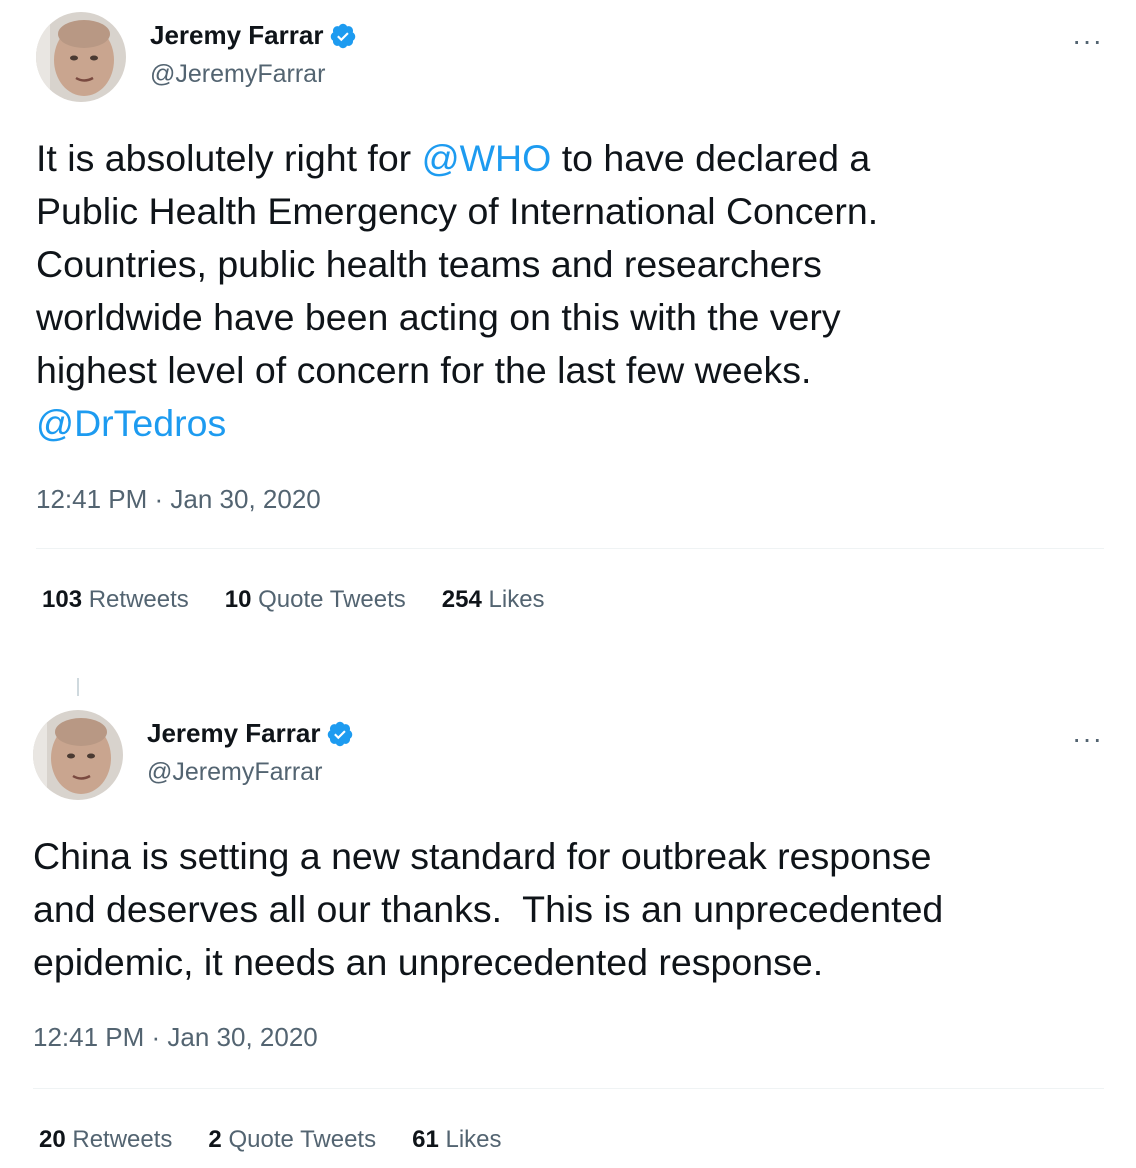 The height and width of the screenshot is (1168, 1136). What do you see at coordinates (78, 687) in the screenshot?
I see `thread-connector-line` at bounding box center [78, 687].